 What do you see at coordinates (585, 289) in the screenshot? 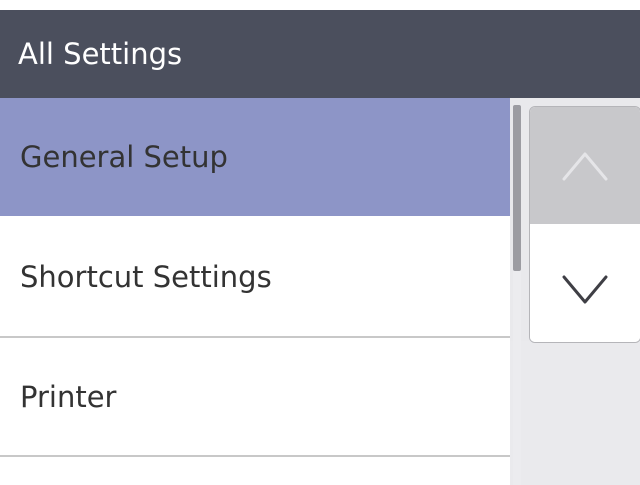
I see `chevron-down-icon` at bounding box center [585, 289].